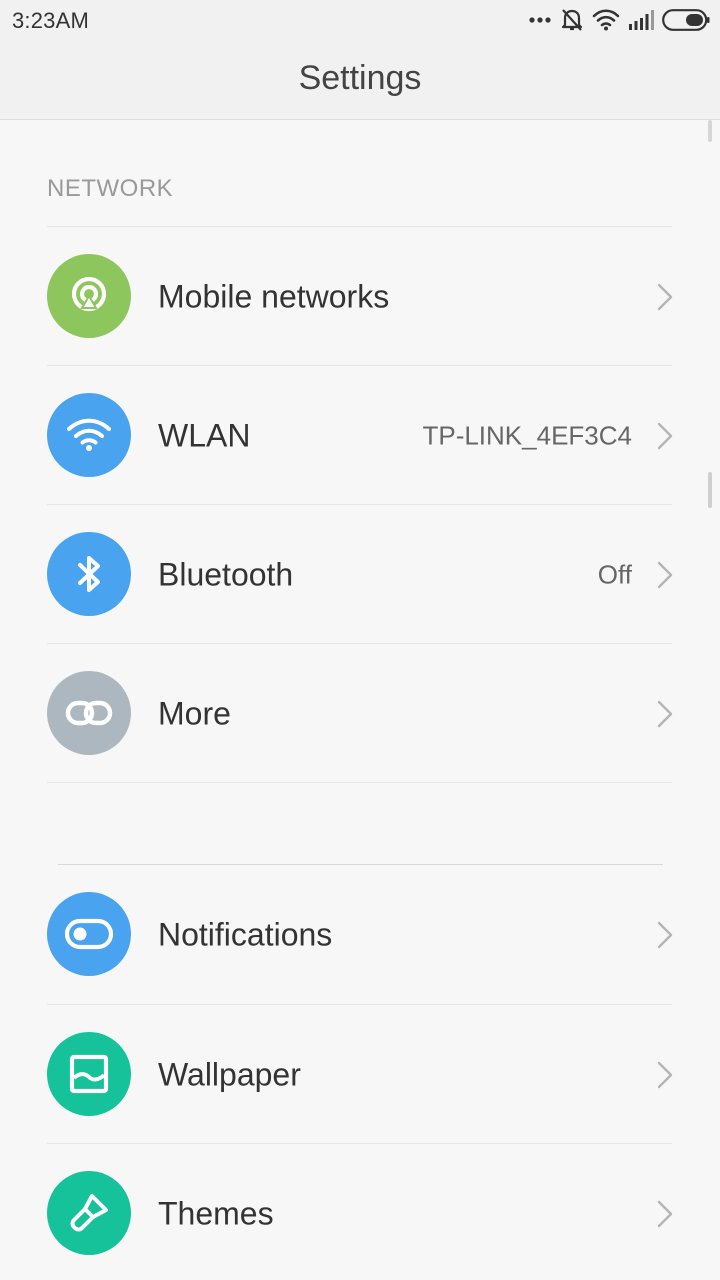 This screenshot has height=1280, width=720. Describe the element at coordinates (89, 296) in the screenshot. I see `mobile-networks-icon` at that location.